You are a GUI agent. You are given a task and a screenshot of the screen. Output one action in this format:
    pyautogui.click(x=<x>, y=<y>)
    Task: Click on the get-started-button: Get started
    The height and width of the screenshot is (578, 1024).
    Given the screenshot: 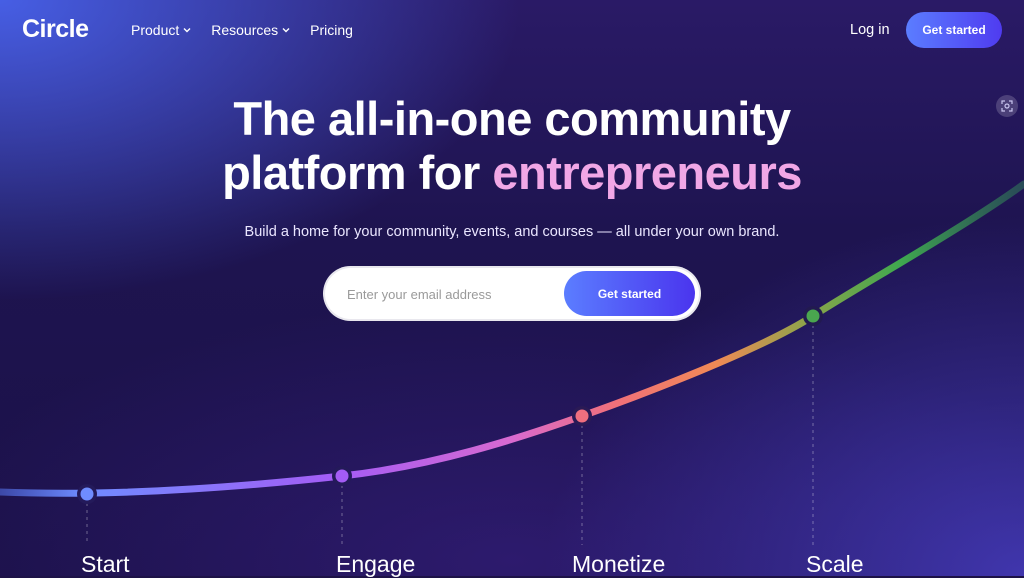 What is the action you would take?
    pyautogui.click(x=954, y=30)
    